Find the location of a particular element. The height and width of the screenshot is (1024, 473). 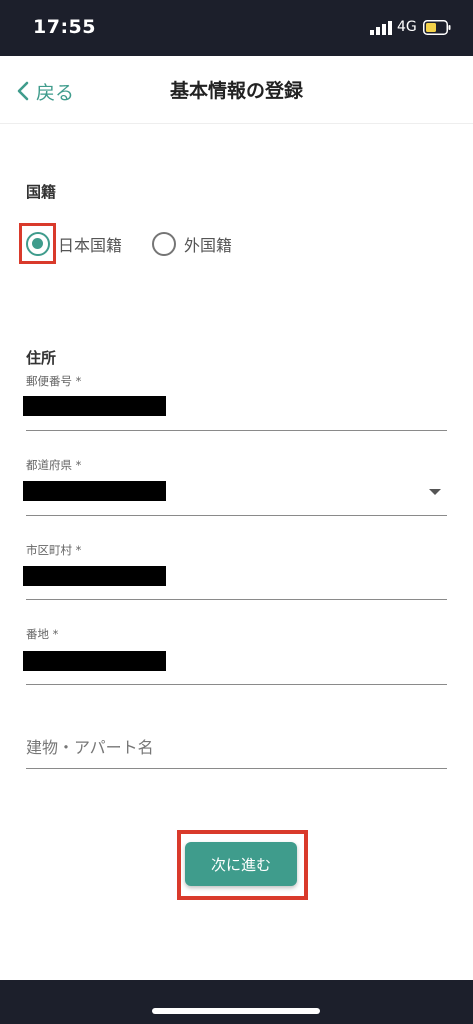

city-label: 市区町村 * is located at coordinates (54, 550).